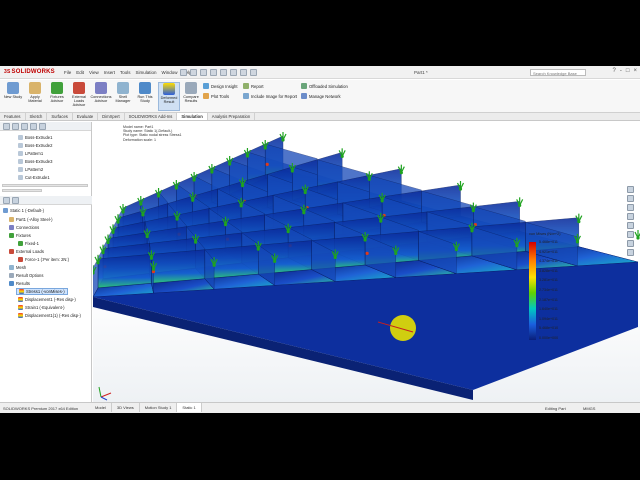 This screenshot has width=640, height=480. Describe the element at coordinates (41, 307) in the screenshot. I see `tree-item-strain1: Strain1 (-Equivalent-)` at that location.